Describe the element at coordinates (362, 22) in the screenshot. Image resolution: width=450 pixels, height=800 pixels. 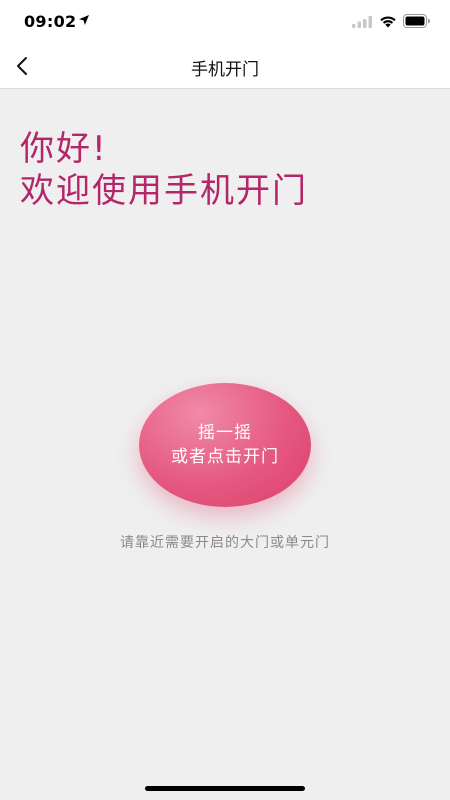
I see `cellular-signal-icon` at that location.